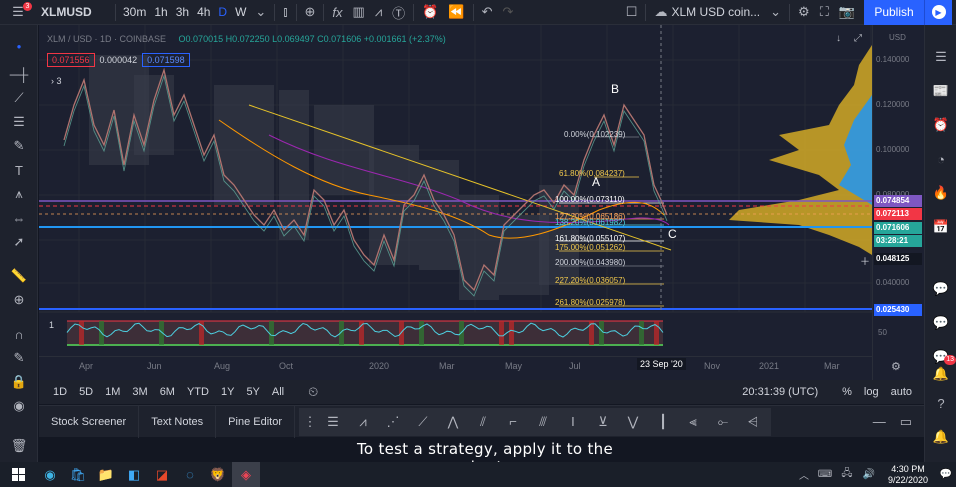  I want to click on hotlist-icon: 🔥, so click(940, 193).